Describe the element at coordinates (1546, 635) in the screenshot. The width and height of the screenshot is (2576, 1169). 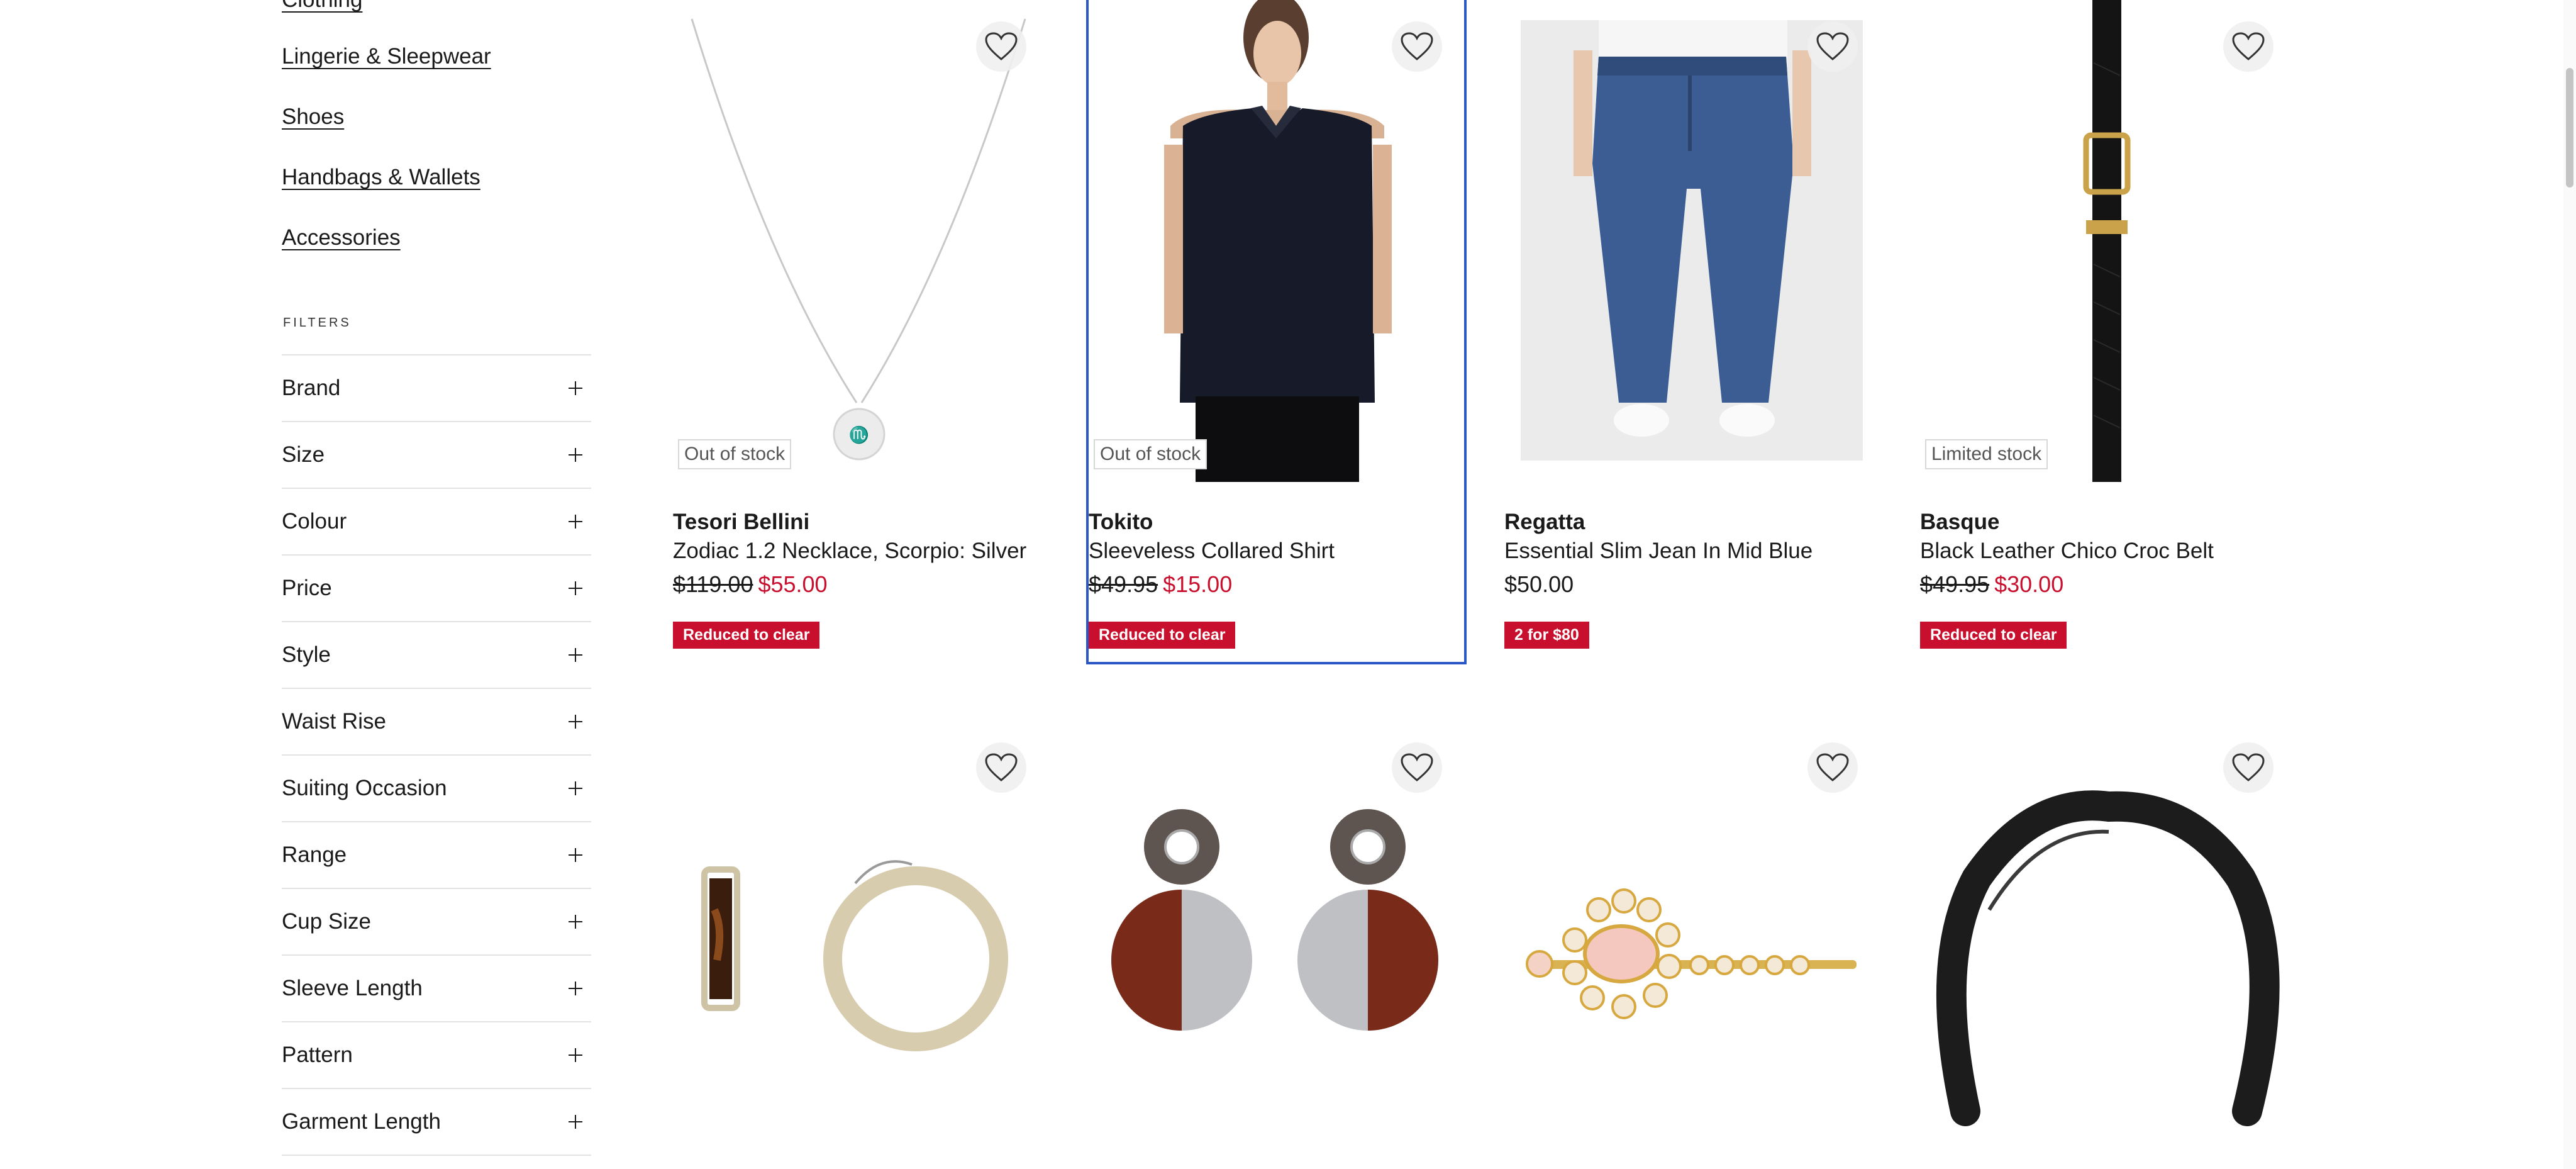
I see `promo-badge: 2 for $80` at that location.